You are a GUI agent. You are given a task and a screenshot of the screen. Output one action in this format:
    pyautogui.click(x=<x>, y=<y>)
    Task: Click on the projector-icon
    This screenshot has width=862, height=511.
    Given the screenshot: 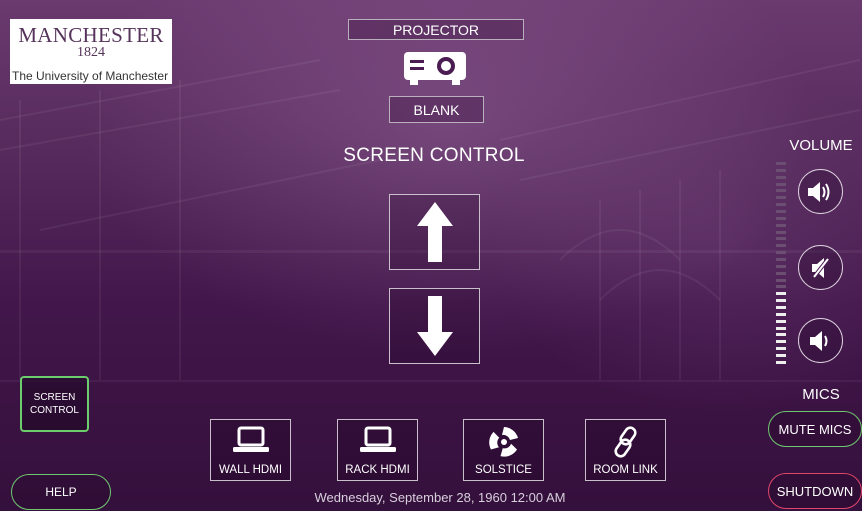 What is the action you would take?
    pyautogui.click(x=435, y=68)
    